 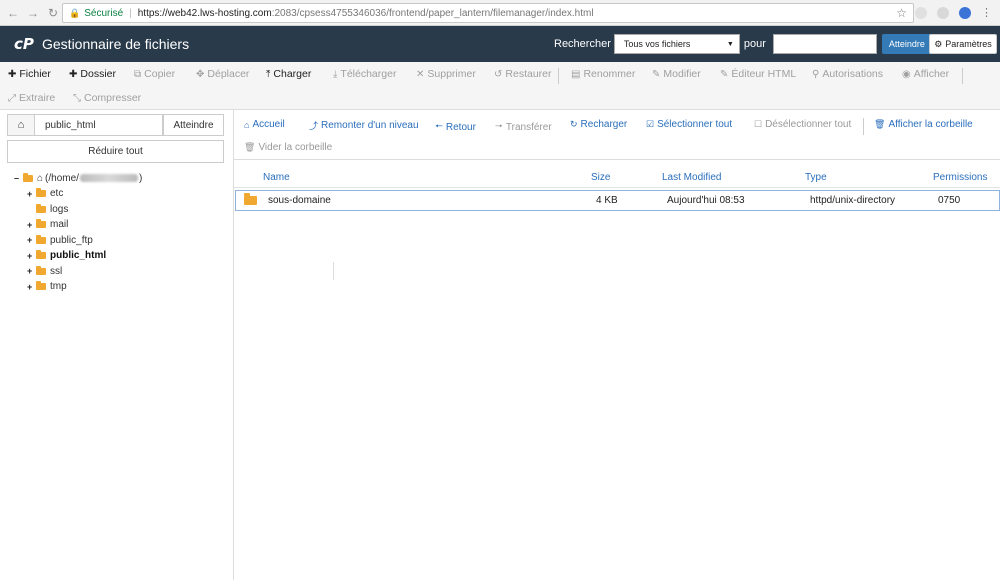 What do you see at coordinates (288, 147) in the screenshot?
I see `empty-trash-action: 🗑 Vider la corbeille` at bounding box center [288, 147].